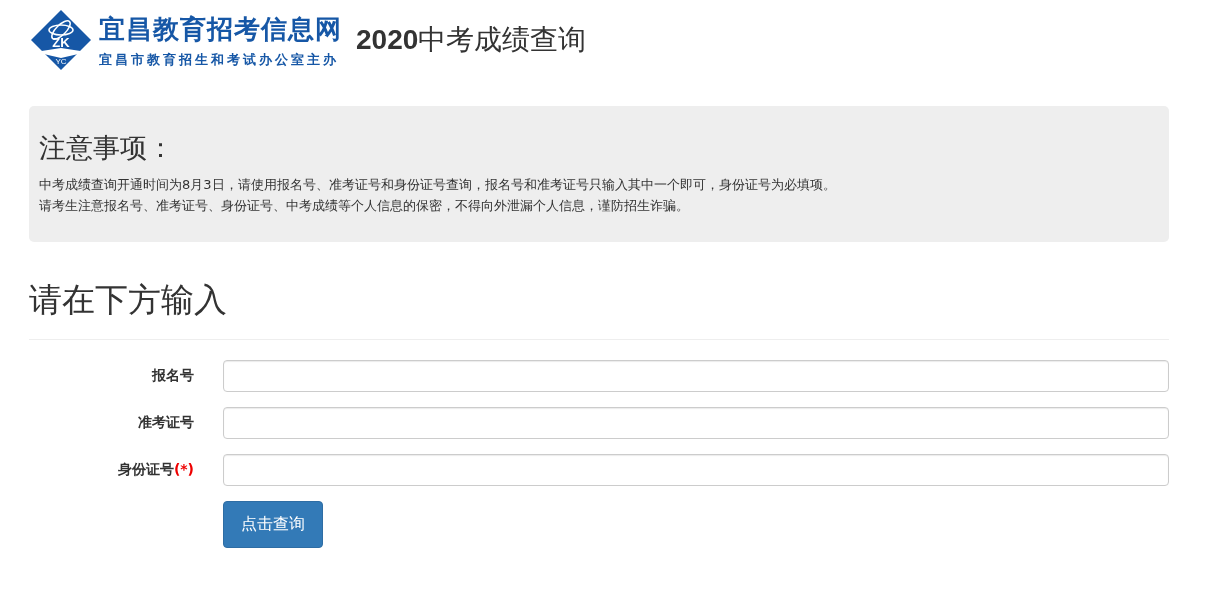 The image size is (1210, 607). Describe the element at coordinates (438, 185) in the screenshot. I see `notice-text: 中考成绩查询开通时间为8月3日，请使用报名号、准考证号和身份证号查询，报名号和准考证号只输入其中一个即可，身份证号为必填项。` at that location.